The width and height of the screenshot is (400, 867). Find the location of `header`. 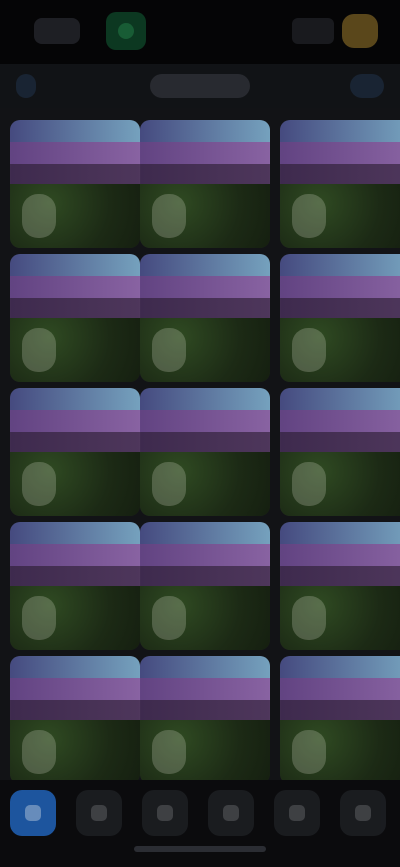

header is located at coordinates (200, 86).